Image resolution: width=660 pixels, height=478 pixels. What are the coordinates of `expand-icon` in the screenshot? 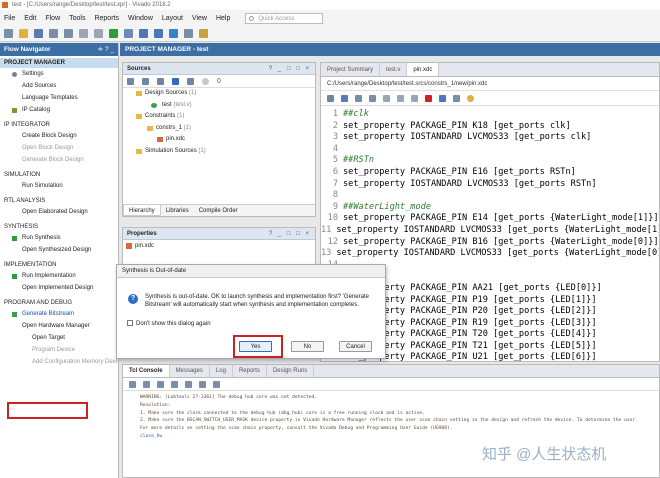 It's located at (160, 384).